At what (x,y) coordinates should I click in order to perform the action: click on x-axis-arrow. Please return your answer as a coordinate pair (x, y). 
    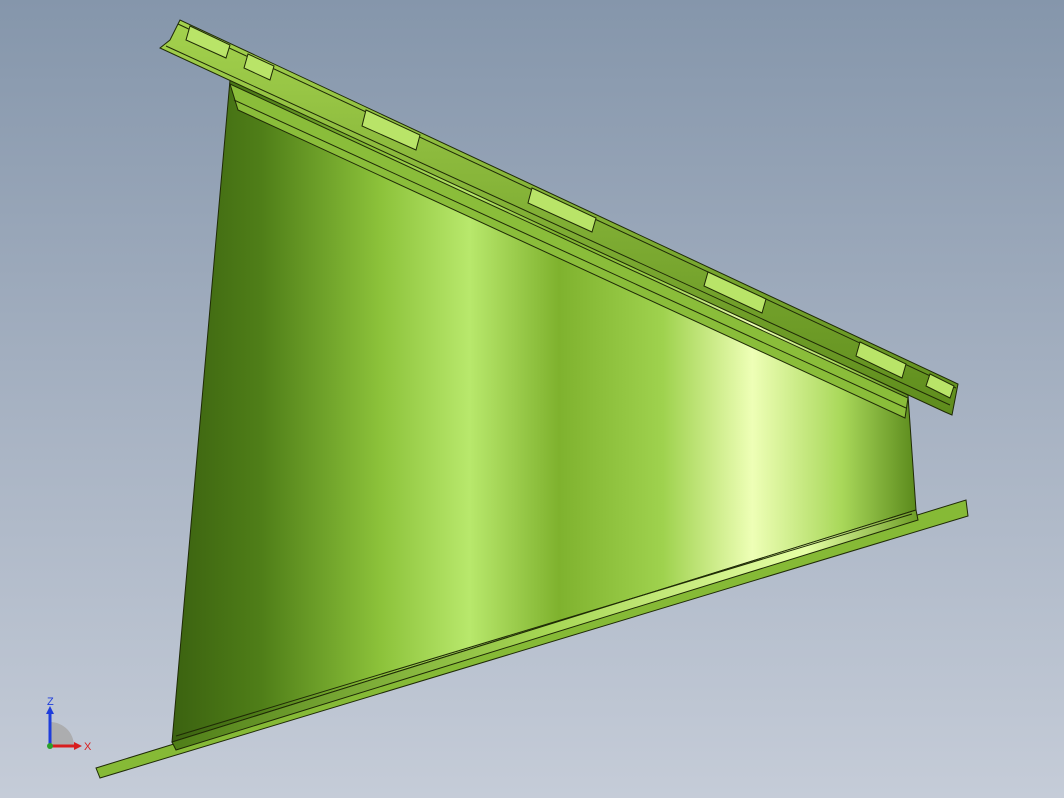
    Looking at the image, I should click on (78, 746).